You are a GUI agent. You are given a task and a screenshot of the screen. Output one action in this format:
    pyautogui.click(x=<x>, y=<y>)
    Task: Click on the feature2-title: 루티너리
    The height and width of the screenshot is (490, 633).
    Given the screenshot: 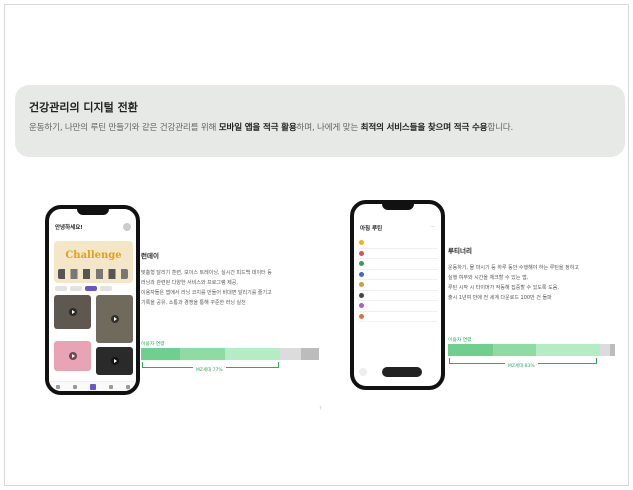 What is the action you would take?
    pyautogui.click(x=460, y=251)
    